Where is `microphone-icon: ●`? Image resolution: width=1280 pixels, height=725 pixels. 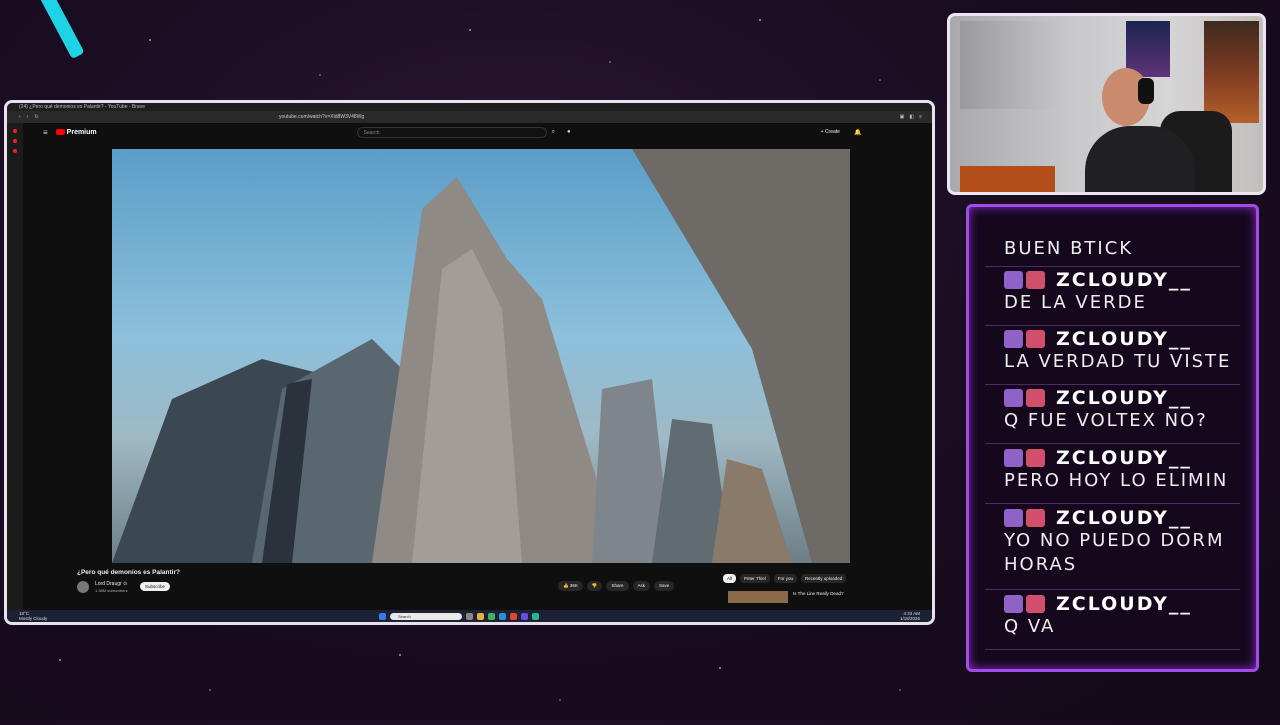 microphone-icon: ● is located at coordinates (569, 132).